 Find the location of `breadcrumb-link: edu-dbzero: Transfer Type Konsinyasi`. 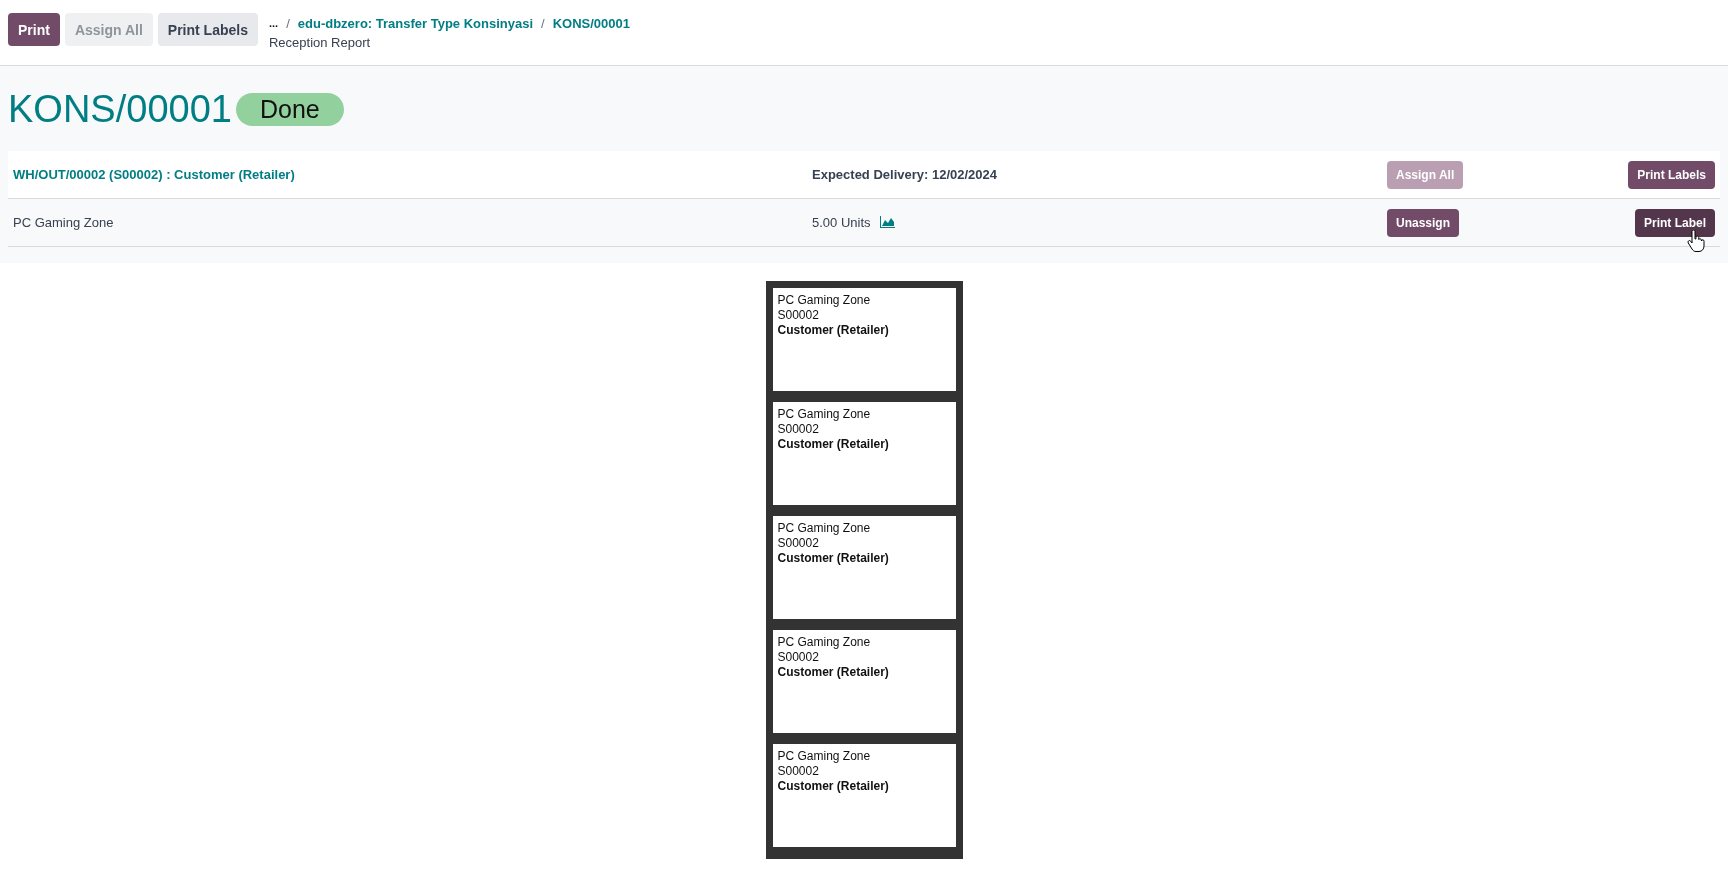

breadcrumb-link: edu-dbzero: Transfer Type Konsinyasi is located at coordinates (415, 23).